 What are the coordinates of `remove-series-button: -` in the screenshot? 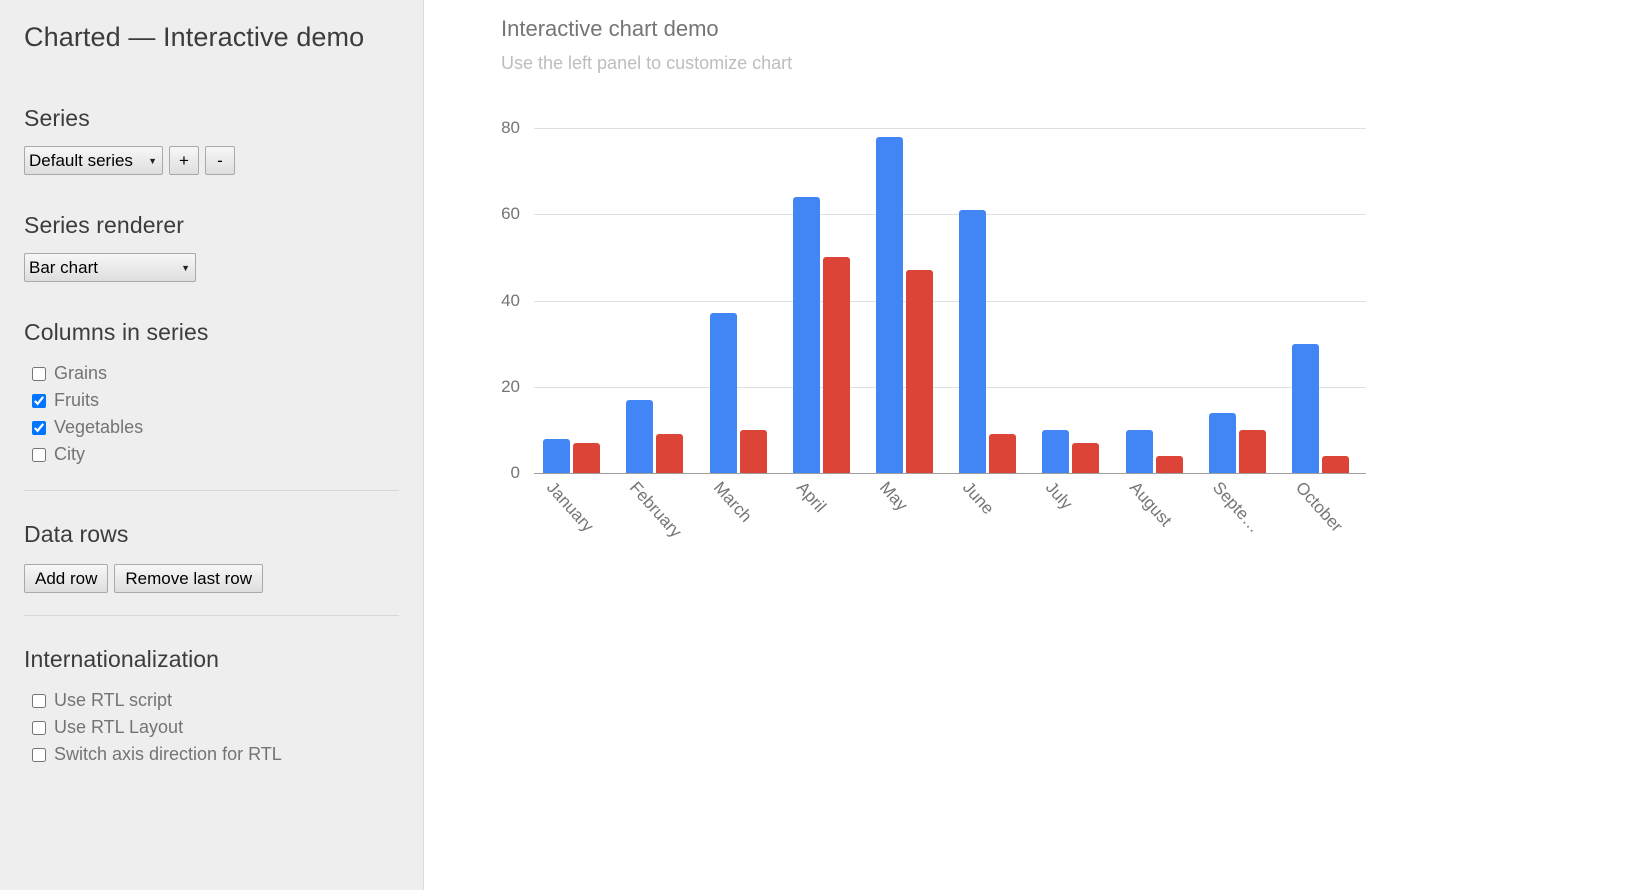 It's located at (220, 160).